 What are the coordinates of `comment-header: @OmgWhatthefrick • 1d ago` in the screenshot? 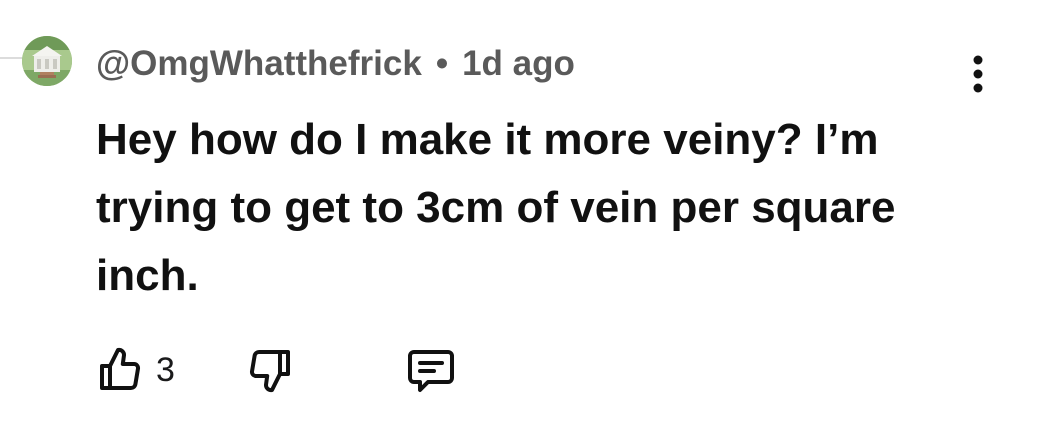 It's located at (335, 64).